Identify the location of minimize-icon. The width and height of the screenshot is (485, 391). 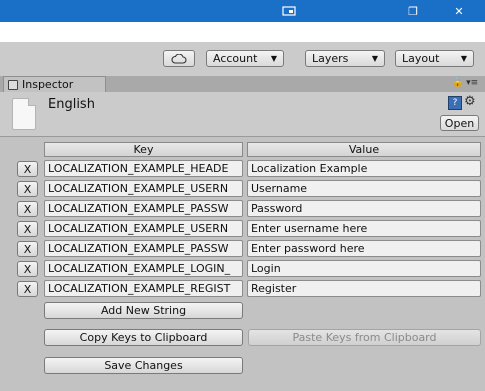
(289, 11).